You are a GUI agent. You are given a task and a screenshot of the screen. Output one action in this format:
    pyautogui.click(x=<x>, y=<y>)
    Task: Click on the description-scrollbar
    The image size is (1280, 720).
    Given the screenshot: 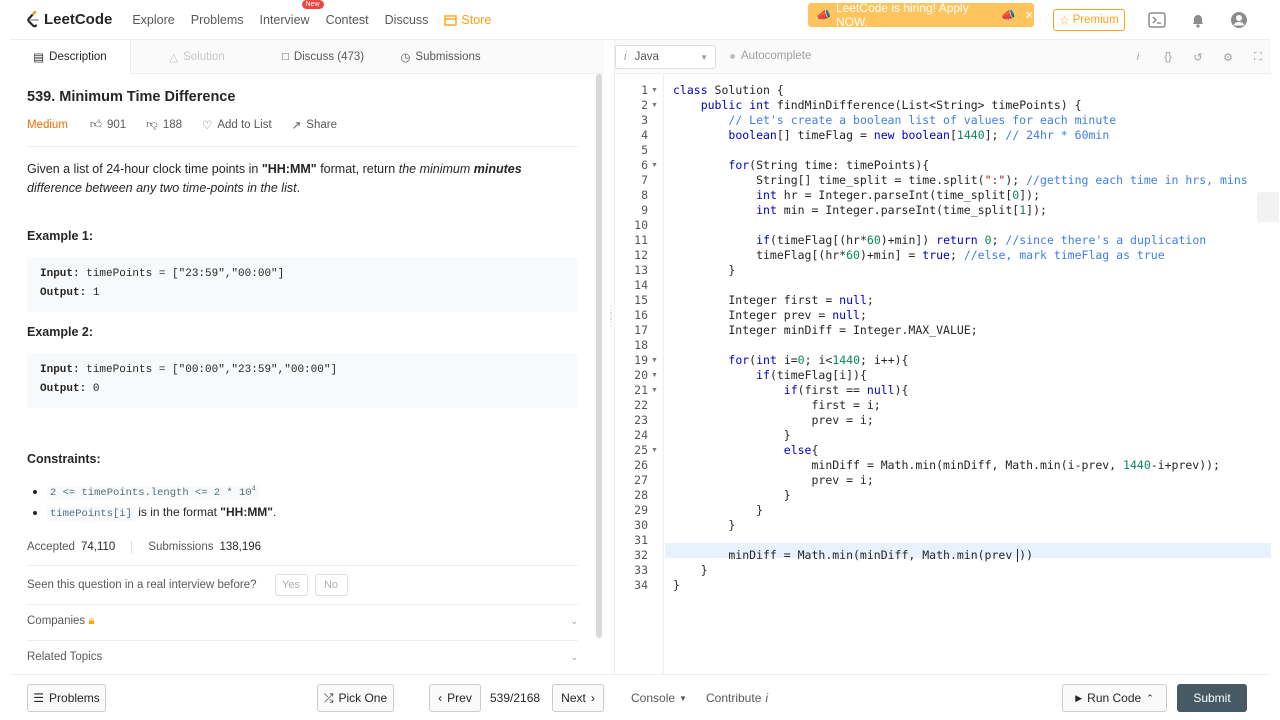 What is the action you would take?
    pyautogui.click(x=599, y=356)
    